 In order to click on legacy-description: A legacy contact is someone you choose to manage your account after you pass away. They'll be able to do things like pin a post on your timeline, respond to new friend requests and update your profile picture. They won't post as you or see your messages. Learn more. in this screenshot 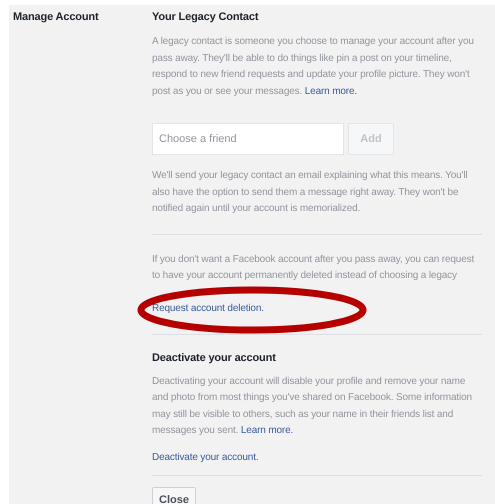, I will do `click(313, 66)`.